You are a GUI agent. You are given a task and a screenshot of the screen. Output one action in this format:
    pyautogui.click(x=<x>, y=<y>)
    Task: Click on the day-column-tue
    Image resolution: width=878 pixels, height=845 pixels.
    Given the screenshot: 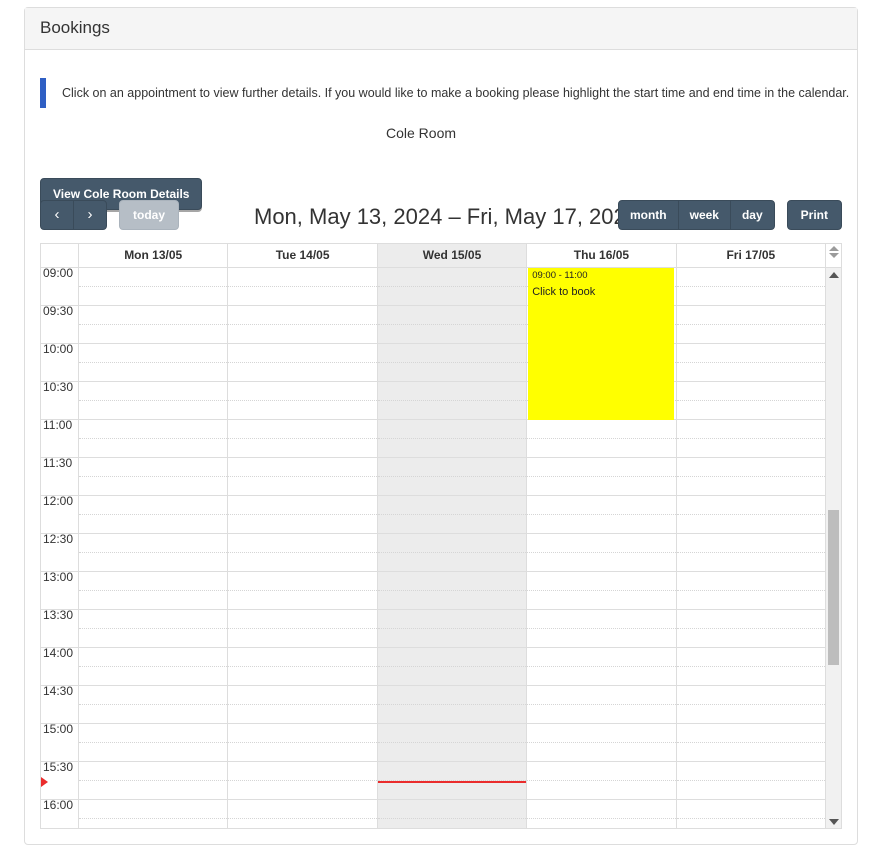 What is the action you would take?
    pyautogui.click(x=303, y=548)
    